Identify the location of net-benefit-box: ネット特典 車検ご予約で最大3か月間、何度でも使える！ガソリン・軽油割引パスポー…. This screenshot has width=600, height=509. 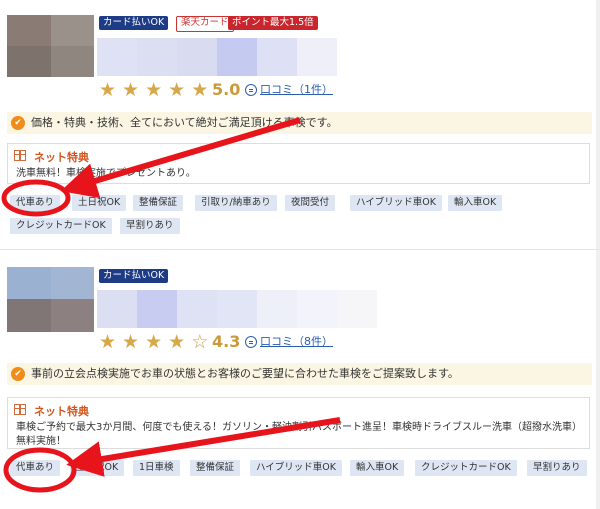
(298, 423).